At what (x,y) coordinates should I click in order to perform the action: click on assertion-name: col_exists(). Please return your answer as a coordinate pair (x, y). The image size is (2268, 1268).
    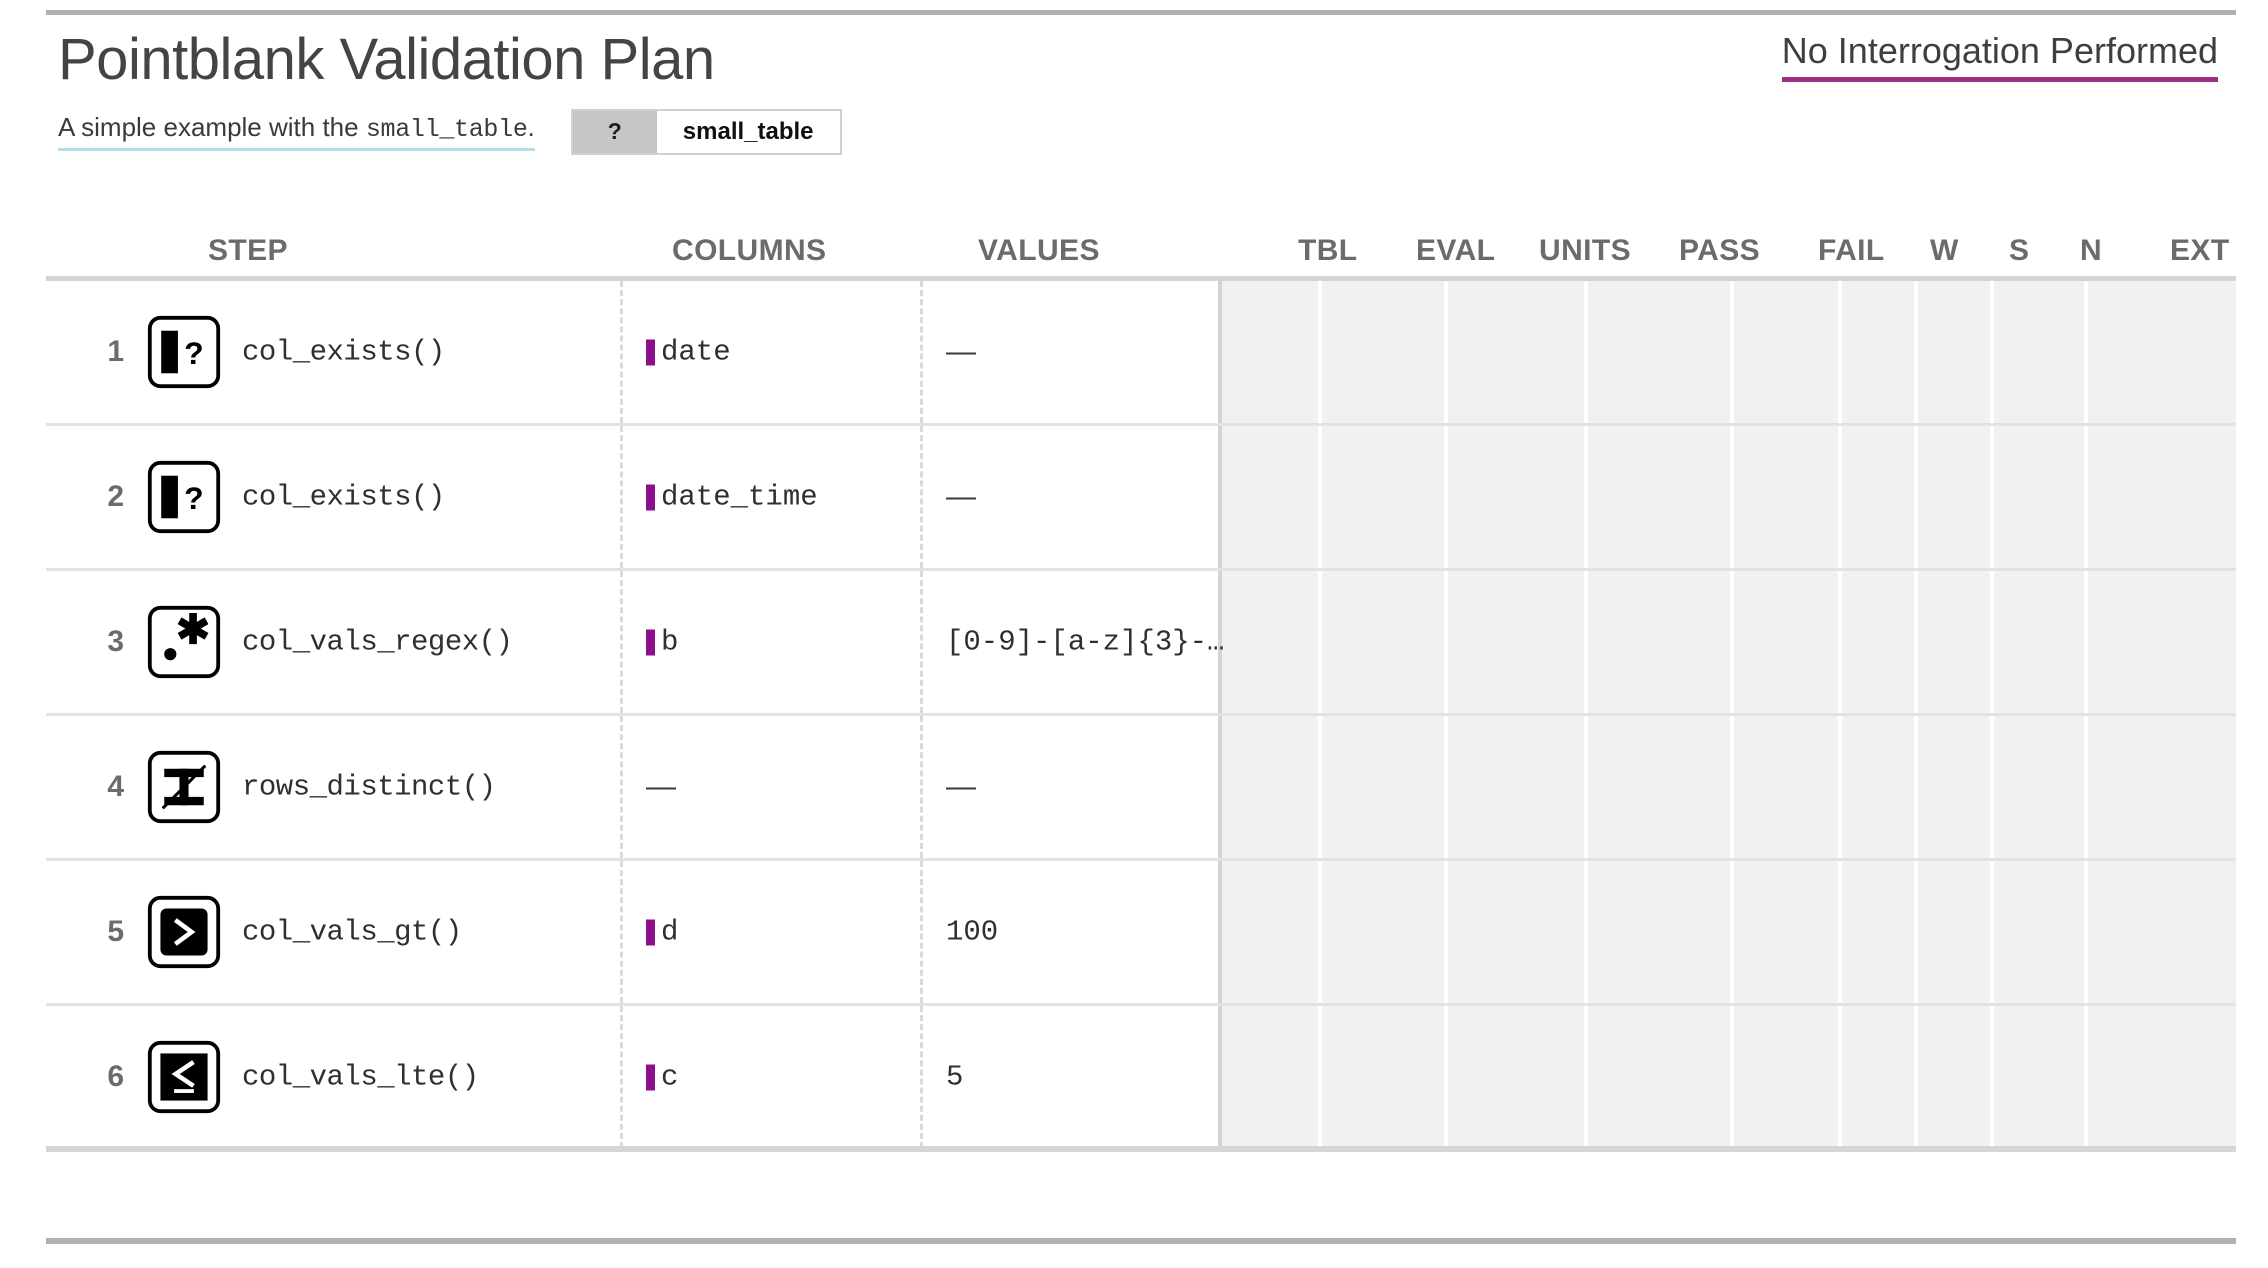
    Looking at the image, I should click on (343, 352).